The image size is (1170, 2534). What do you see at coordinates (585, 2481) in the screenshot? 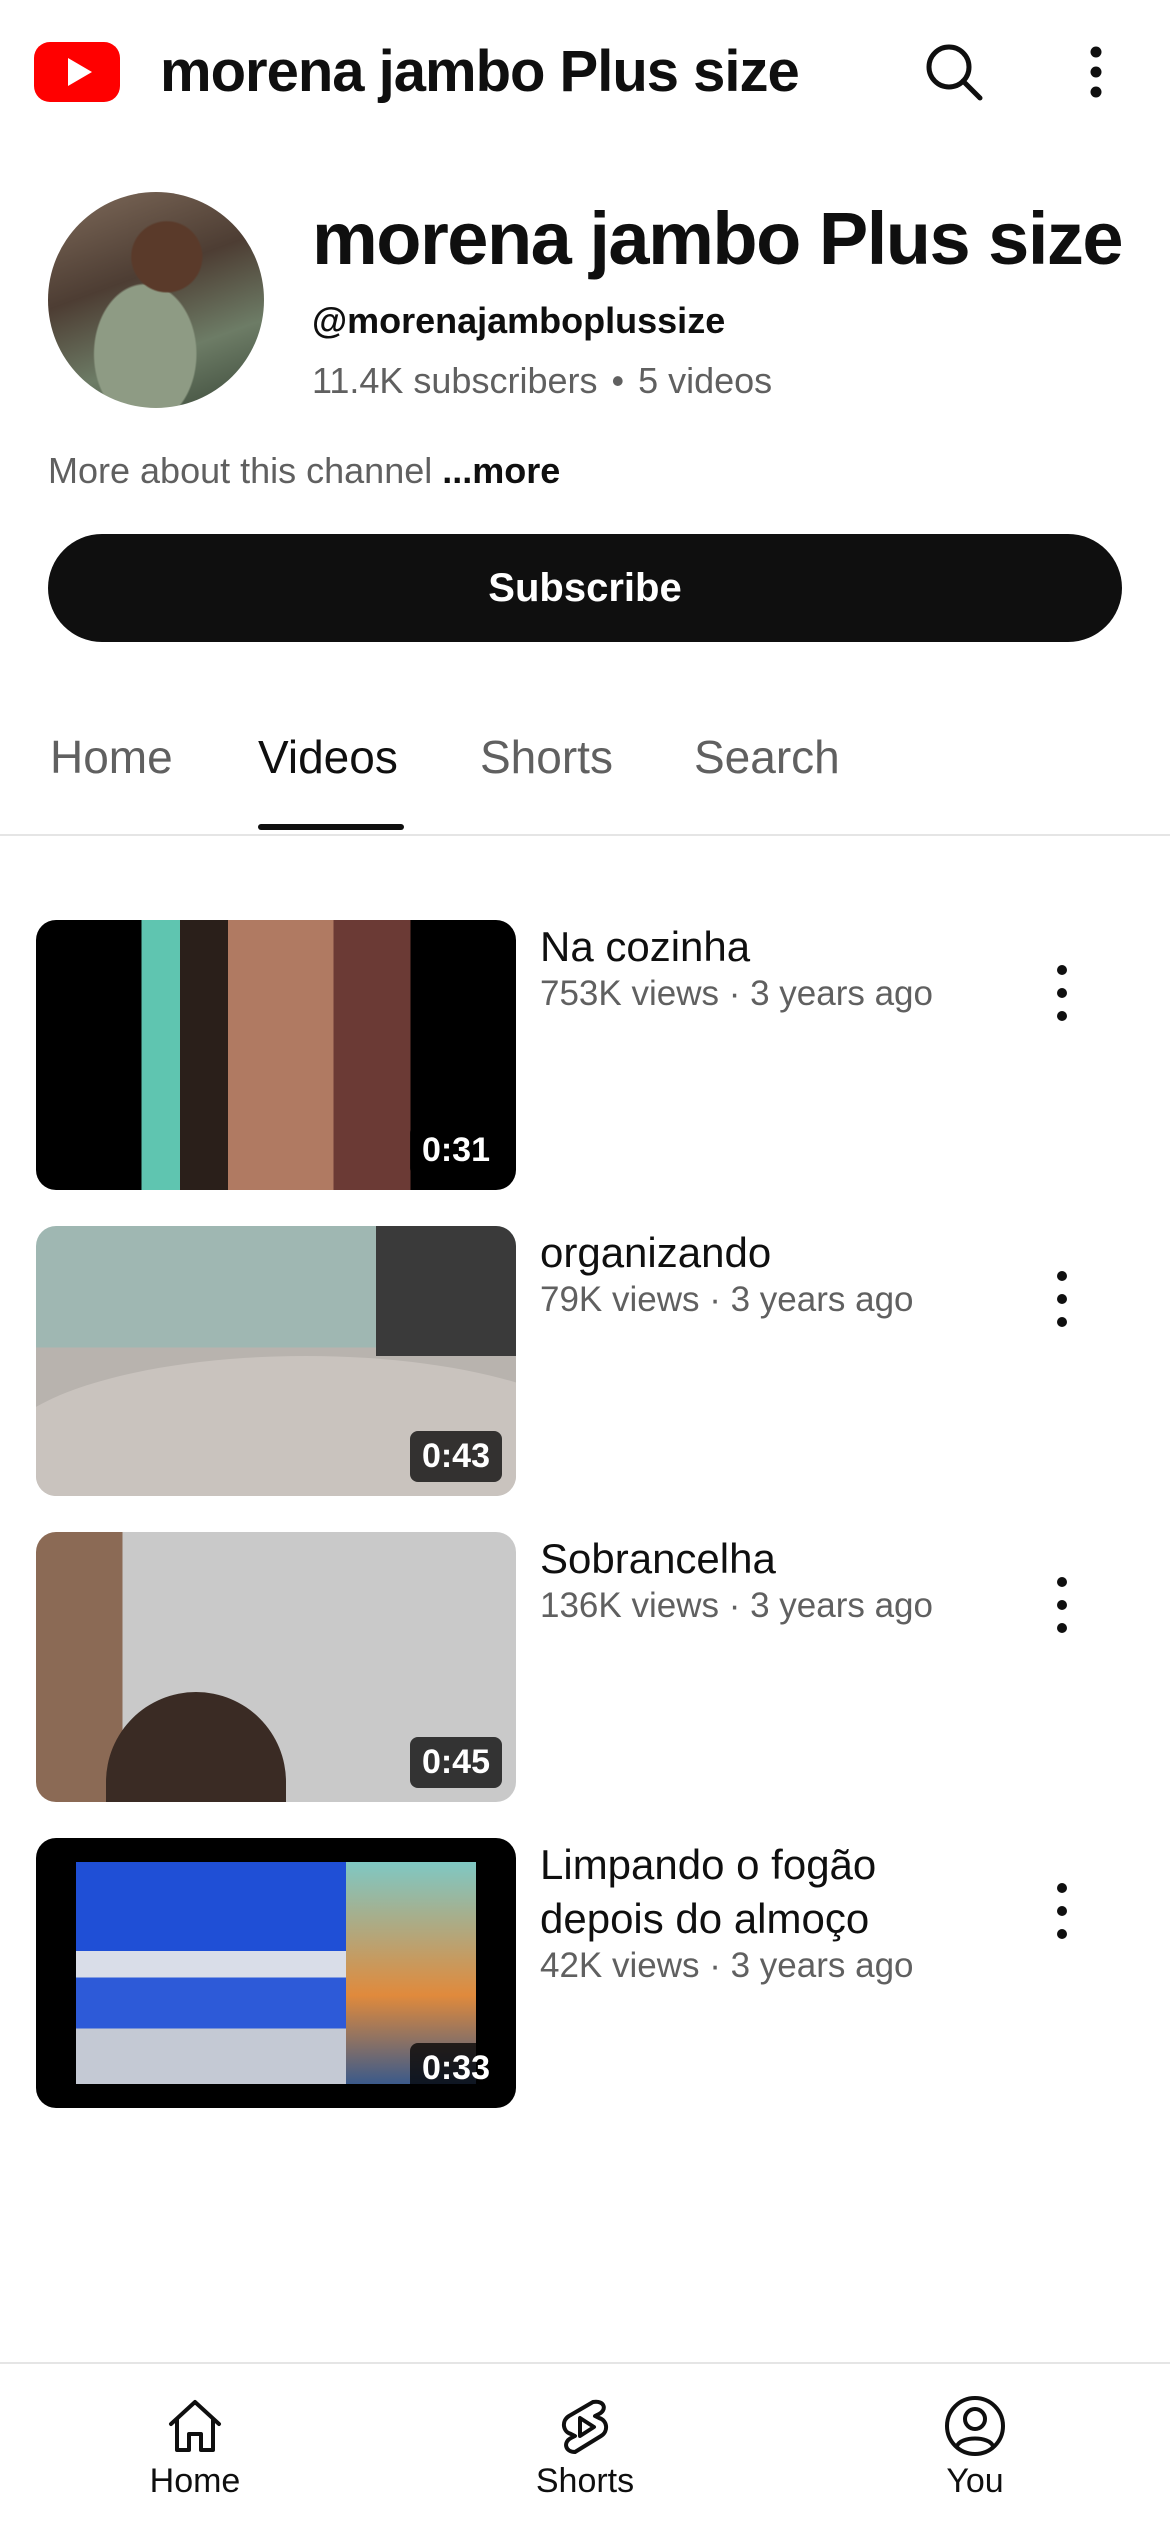
I see `nav-shorts-label: Shorts` at bounding box center [585, 2481].